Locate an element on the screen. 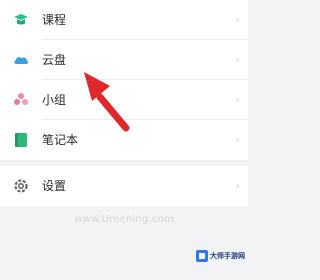  notebook-icon is located at coordinates (21, 140).